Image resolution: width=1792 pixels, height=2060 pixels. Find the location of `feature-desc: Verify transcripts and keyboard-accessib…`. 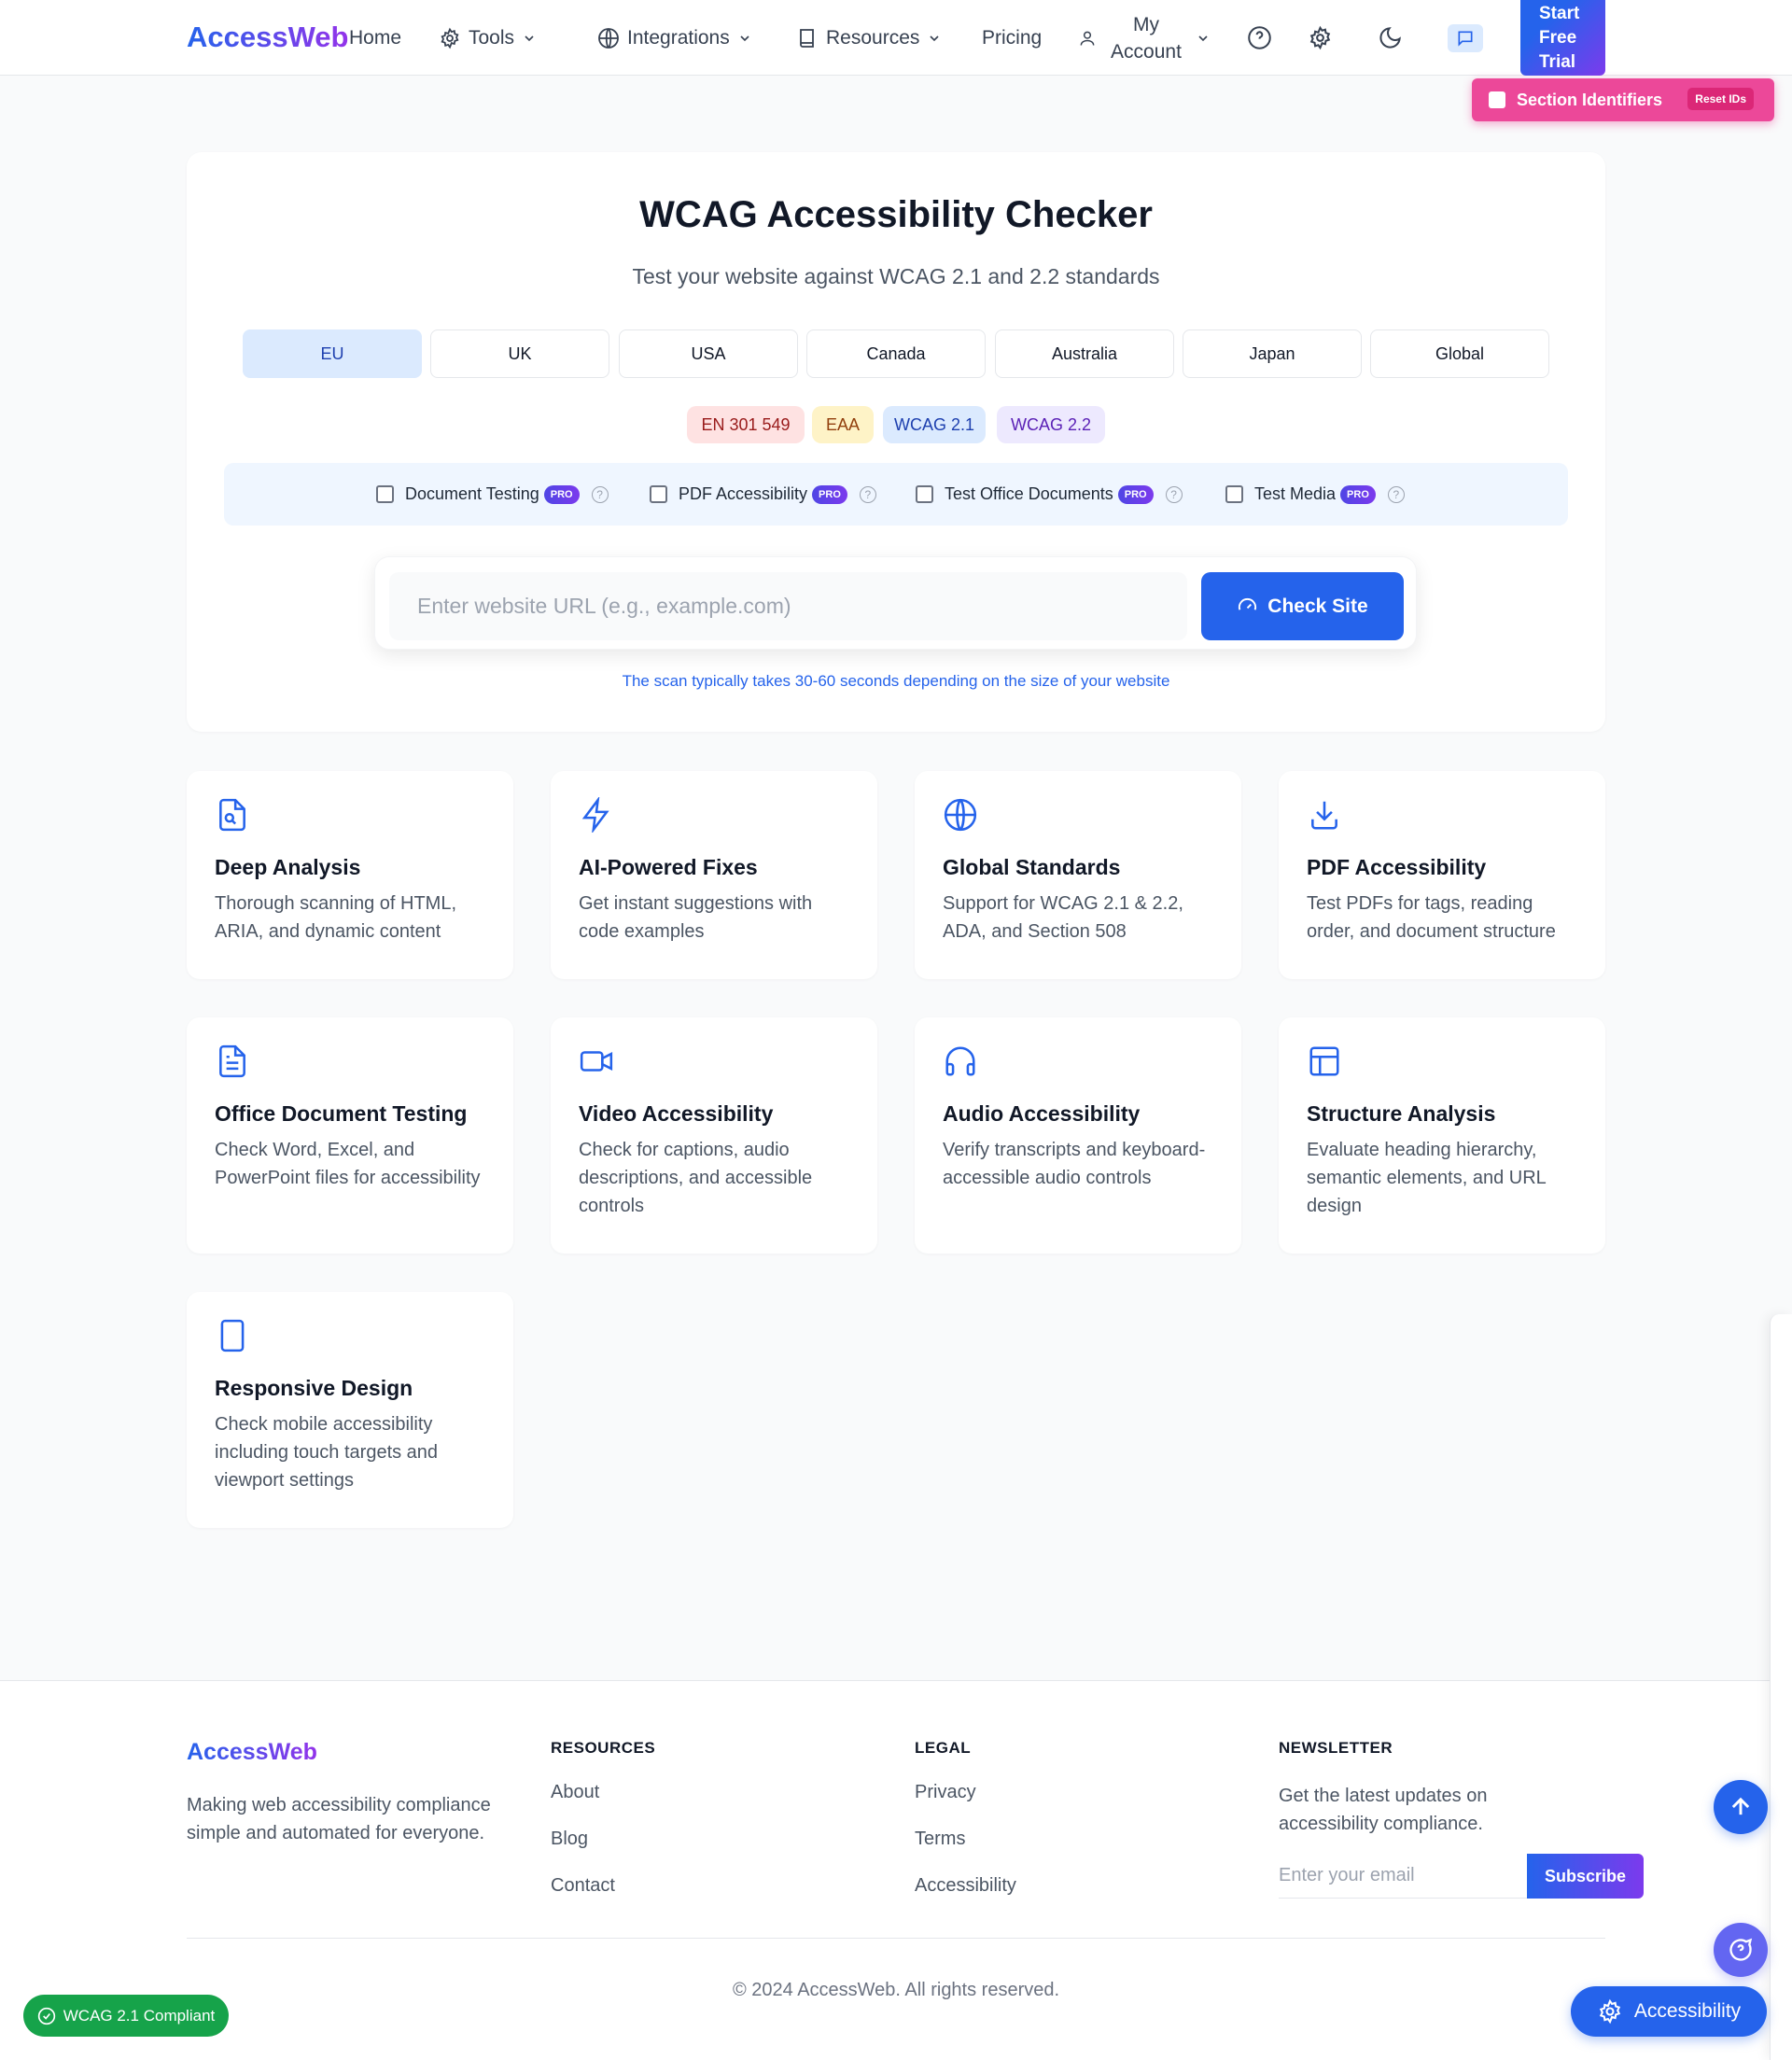

feature-desc: Verify transcripts and keyboard-accessib… is located at coordinates (1074, 1164).